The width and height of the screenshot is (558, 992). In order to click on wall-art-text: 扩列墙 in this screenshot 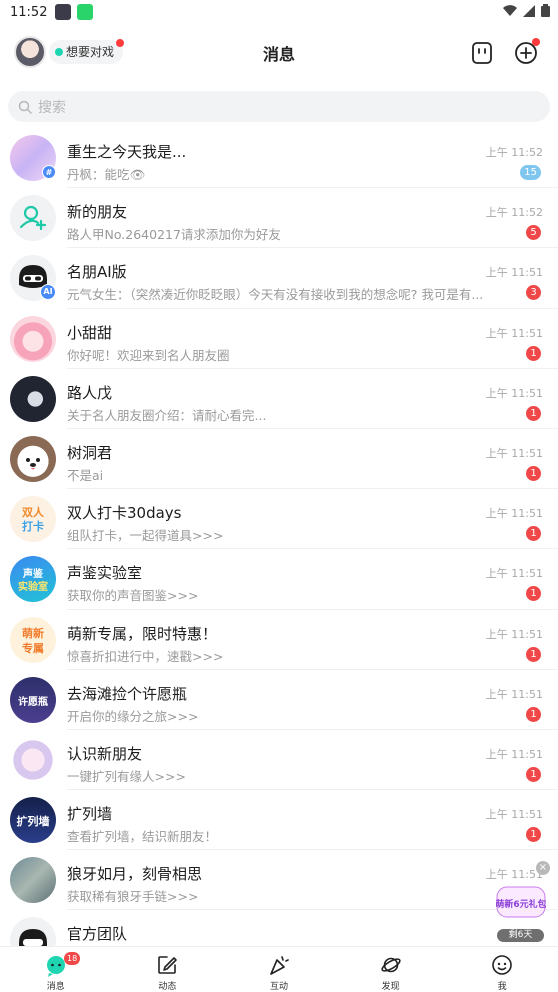, I will do `click(33, 821)`.